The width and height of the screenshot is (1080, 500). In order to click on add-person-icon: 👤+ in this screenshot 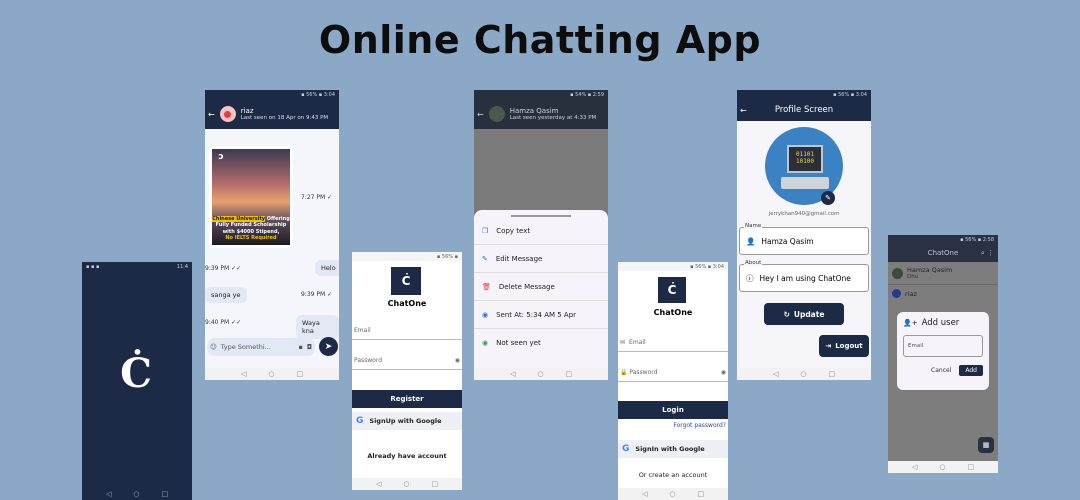, I will do `click(910, 323)`.